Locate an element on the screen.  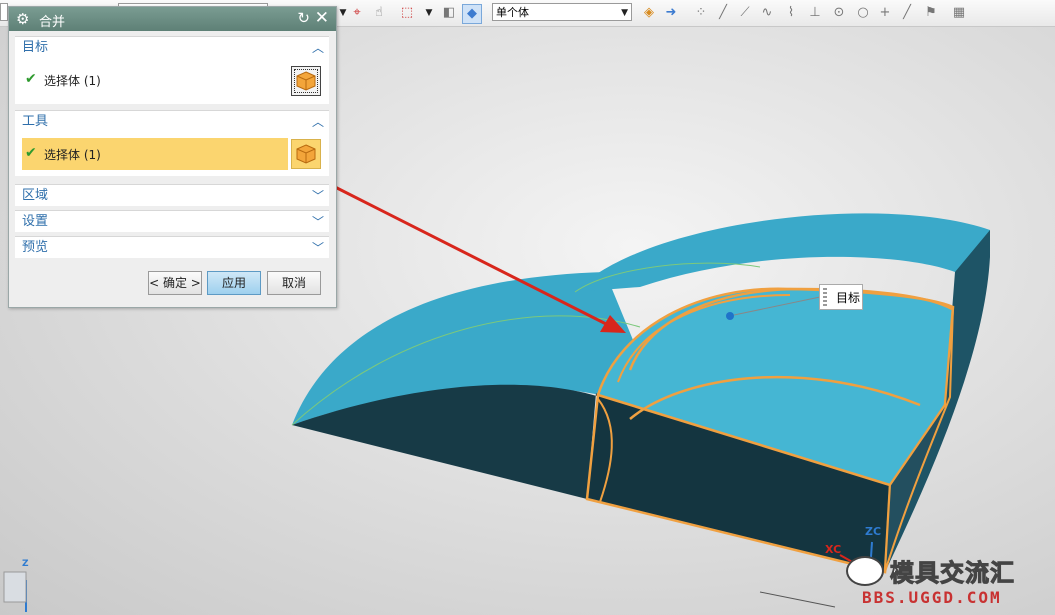
target-select-row: ✔ 选择体 (1) is located at coordinates (172, 80).